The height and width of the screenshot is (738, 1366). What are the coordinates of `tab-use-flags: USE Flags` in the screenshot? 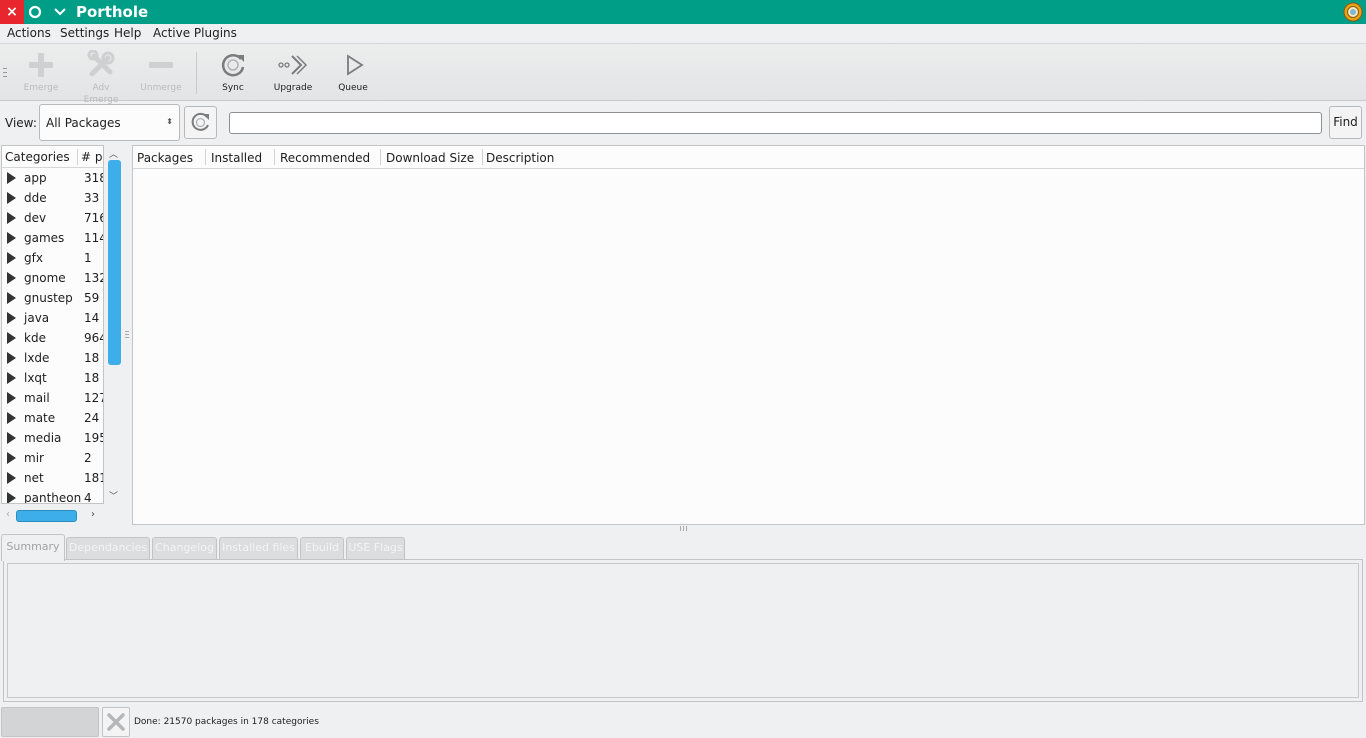 It's located at (375, 548).